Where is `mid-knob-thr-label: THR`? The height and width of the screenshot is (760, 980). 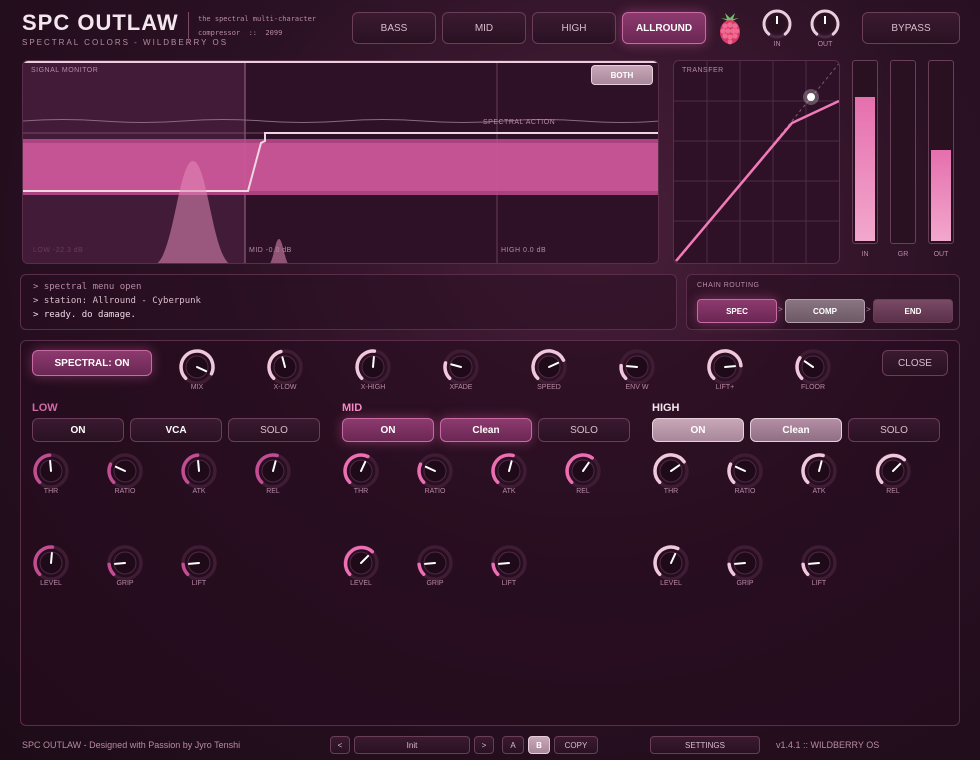 mid-knob-thr-label: THR is located at coordinates (361, 491).